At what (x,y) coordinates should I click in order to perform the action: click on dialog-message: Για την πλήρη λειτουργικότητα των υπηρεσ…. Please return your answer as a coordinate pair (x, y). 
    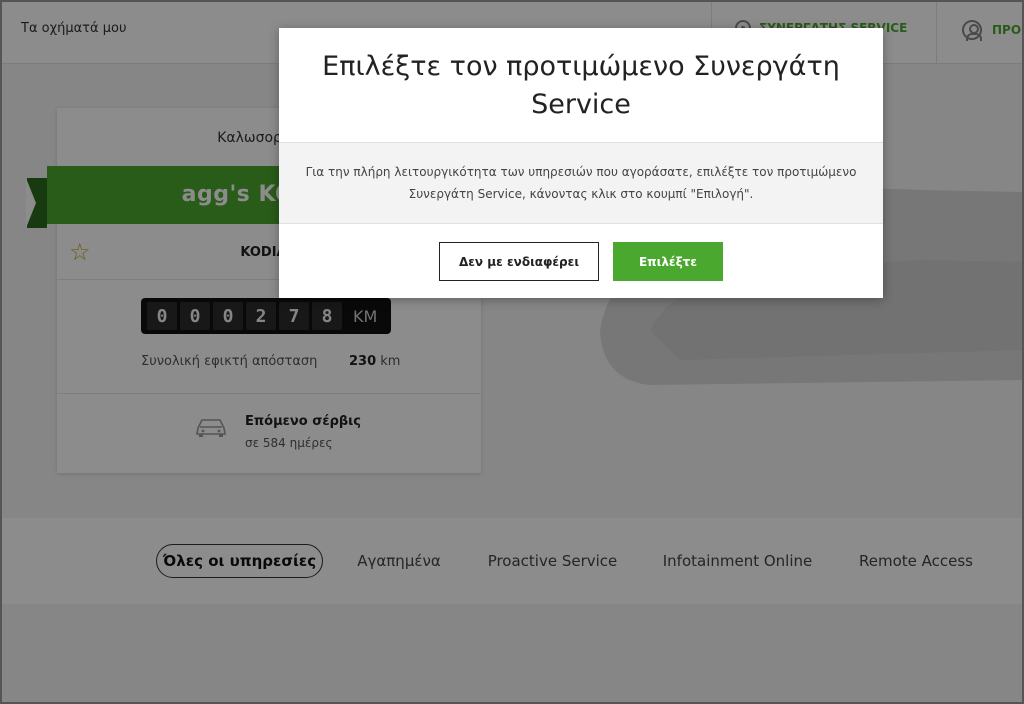
    Looking at the image, I should click on (581, 183).